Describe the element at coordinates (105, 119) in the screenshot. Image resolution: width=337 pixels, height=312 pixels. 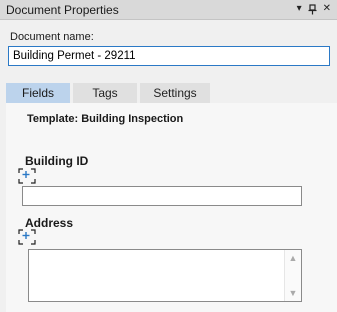
I see `template-label: Template: Building Inspection` at that location.